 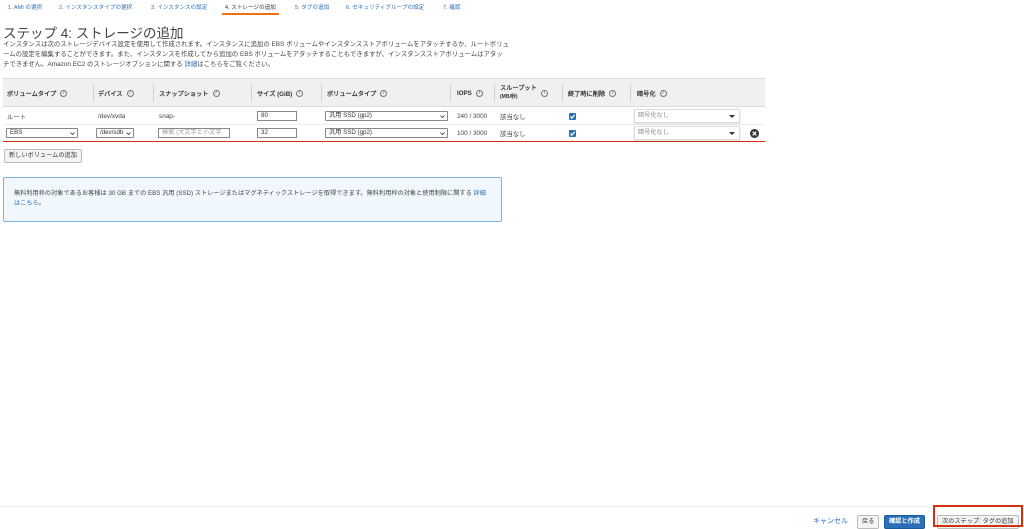 I want to click on details-link: 詳細, so click(x=190, y=64).